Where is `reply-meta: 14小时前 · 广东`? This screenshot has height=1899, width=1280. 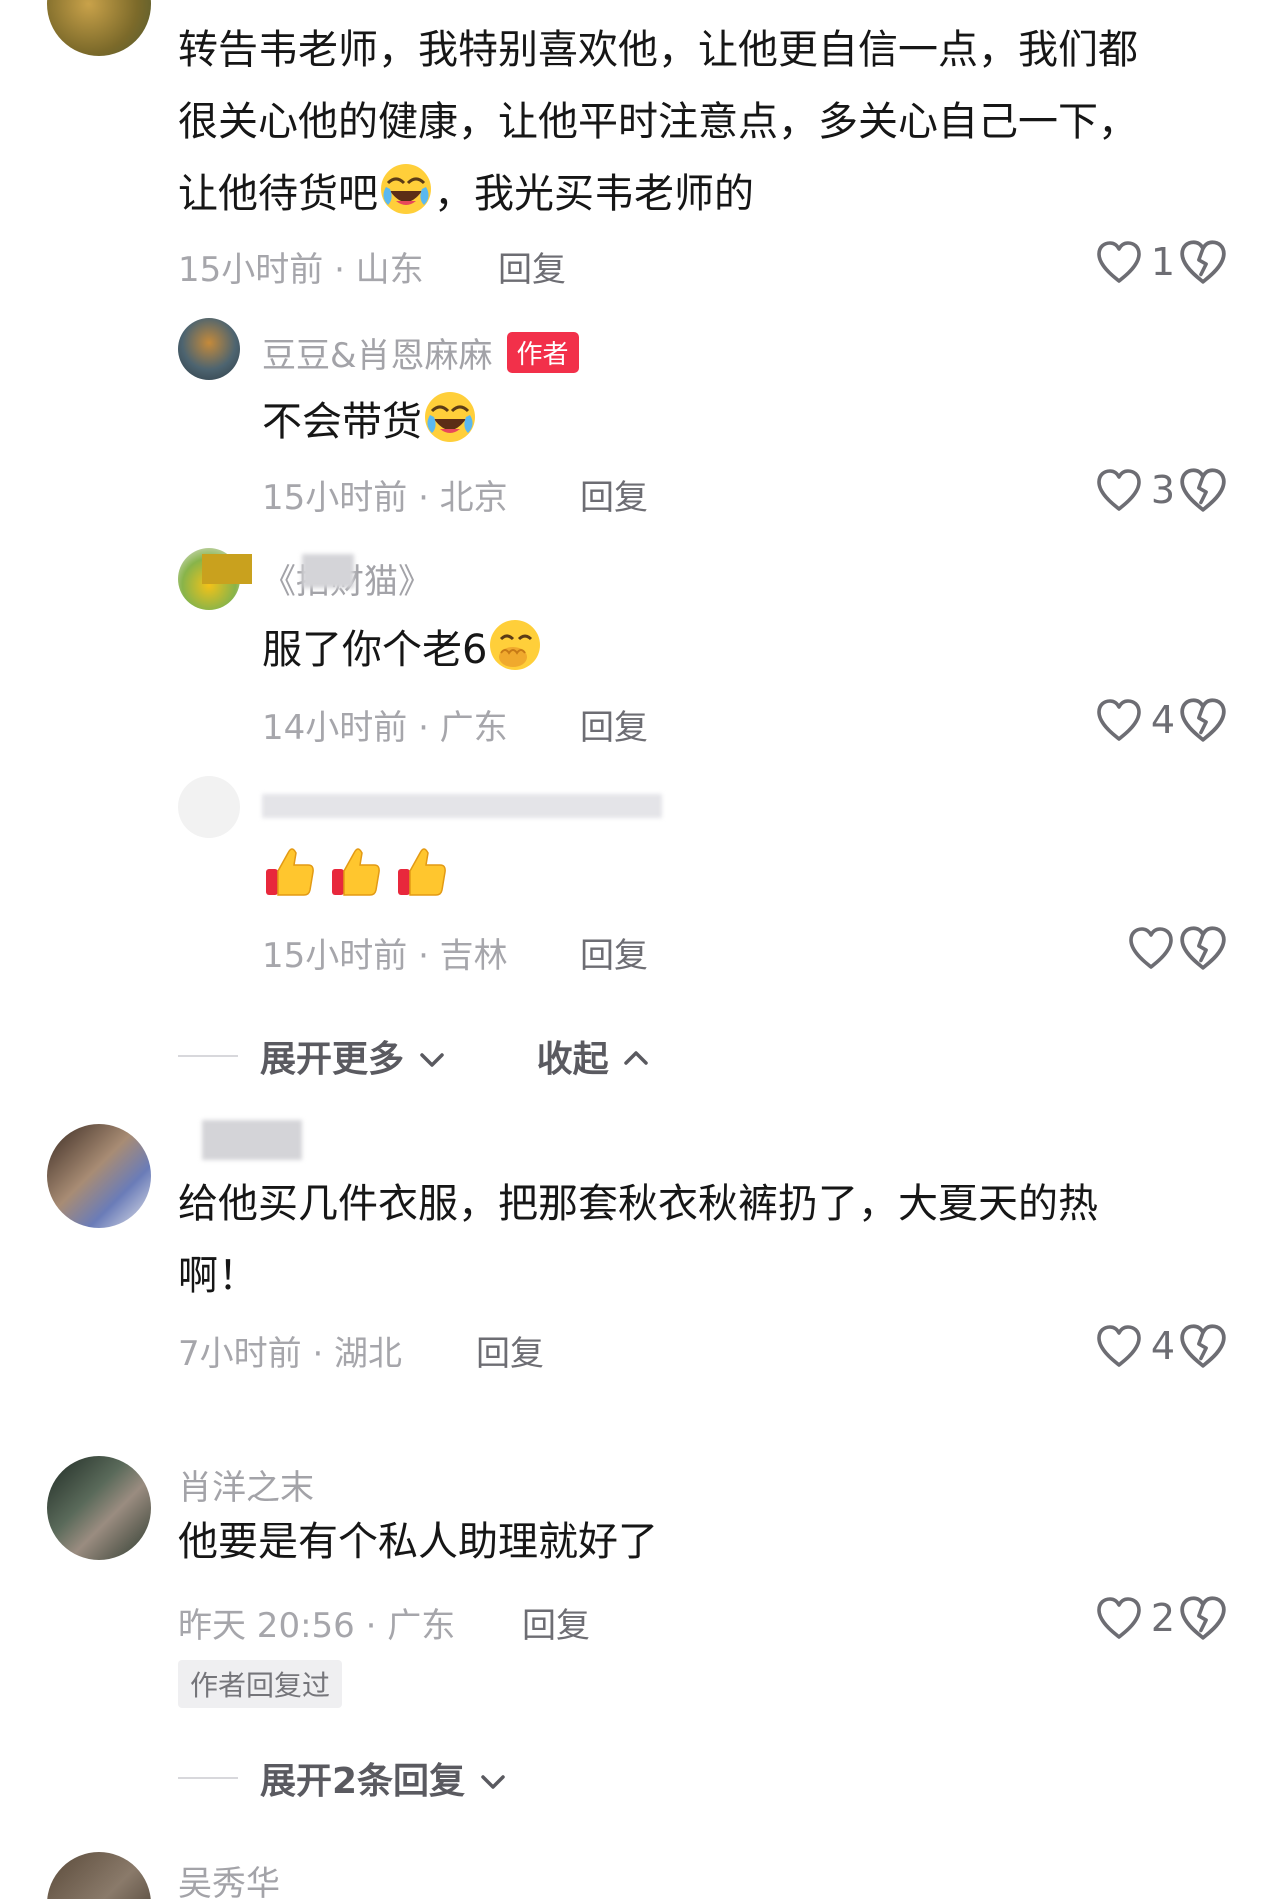 reply-meta: 14小时前 · 广东 is located at coordinates (385, 728).